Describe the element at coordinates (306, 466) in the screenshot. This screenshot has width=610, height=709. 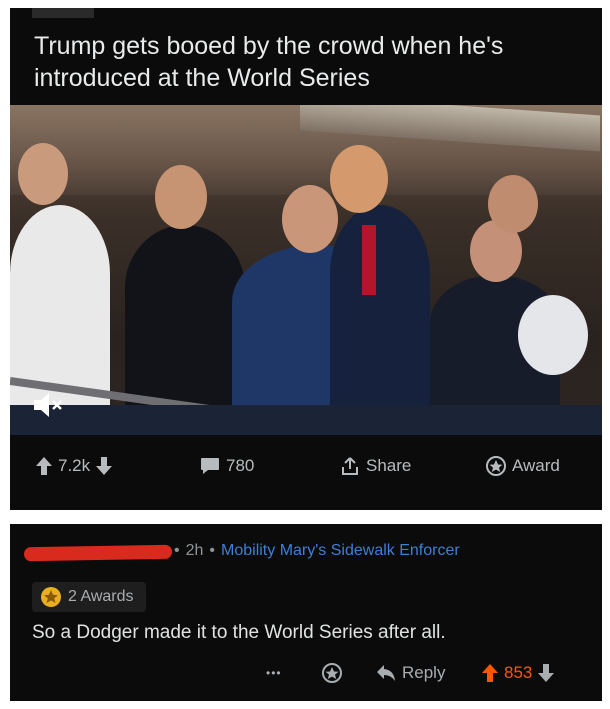
I see `post-action-bar: 7.2k 780 Share Award` at that location.